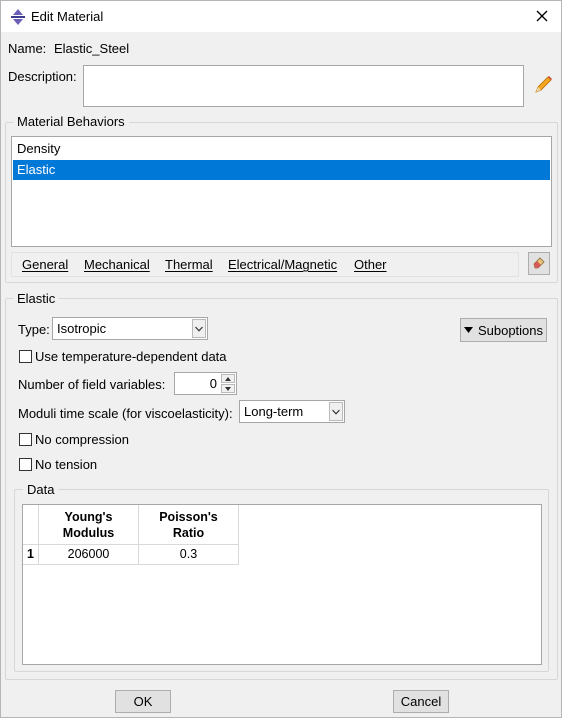 The width and height of the screenshot is (562, 718). What do you see at coordinates (92, 48) in the screenshot?
I see `material-name: Elastic_Steel` at bounding box center [92, 48].